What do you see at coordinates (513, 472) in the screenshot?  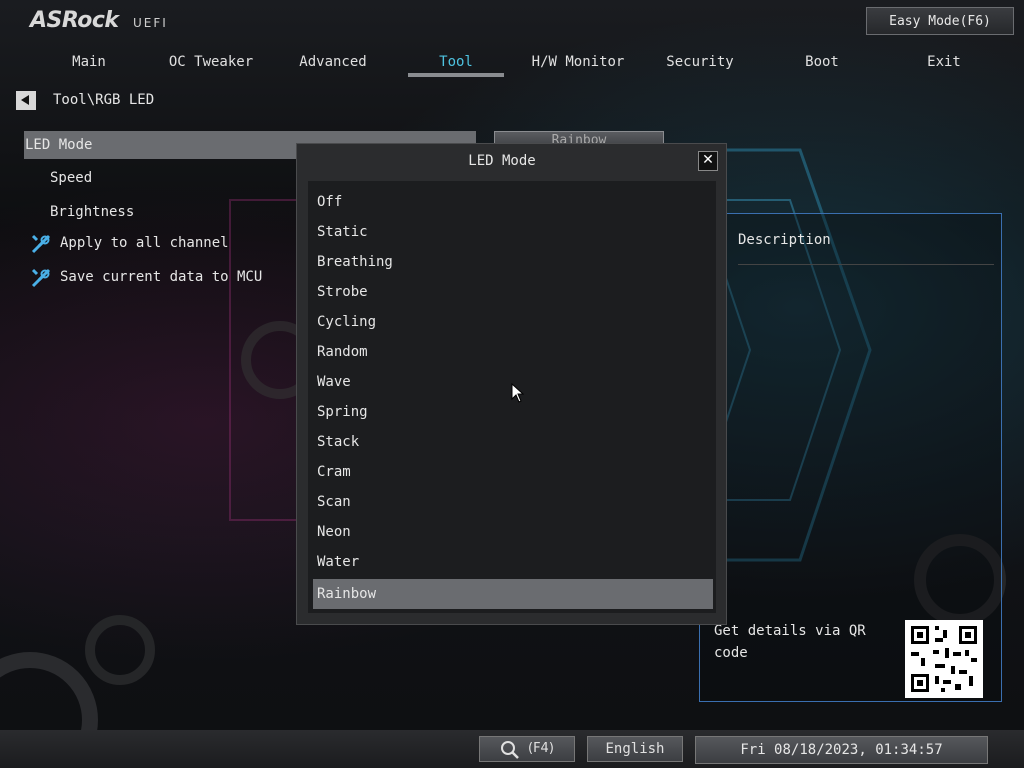 I see `option-cram: Cram` at bounding box center [513, 472].